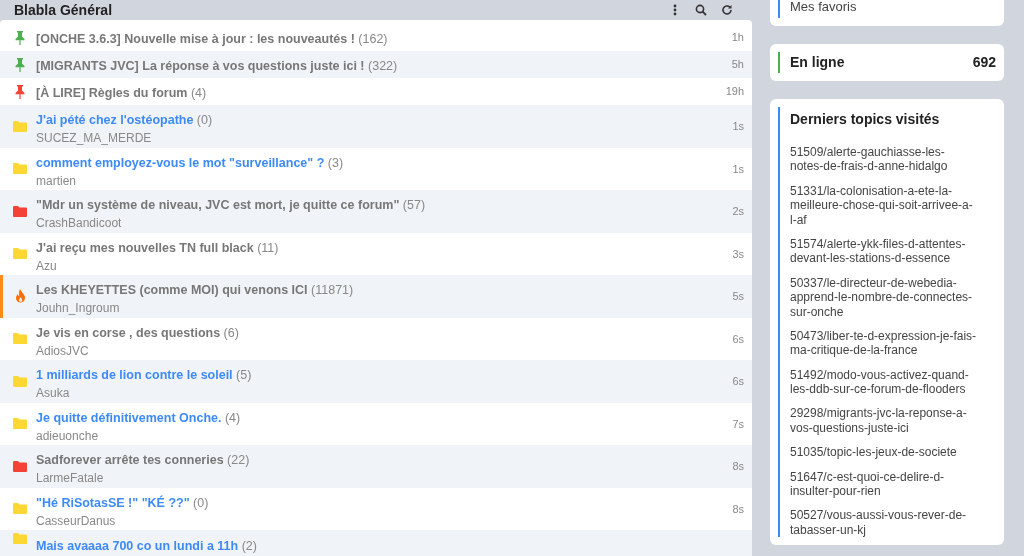 This screenshot has width=1024, height=556. Describe the element at coordinates (865, 119) in the screenshot. I see `recent-topics-title: Derniers topics visités` at that location.